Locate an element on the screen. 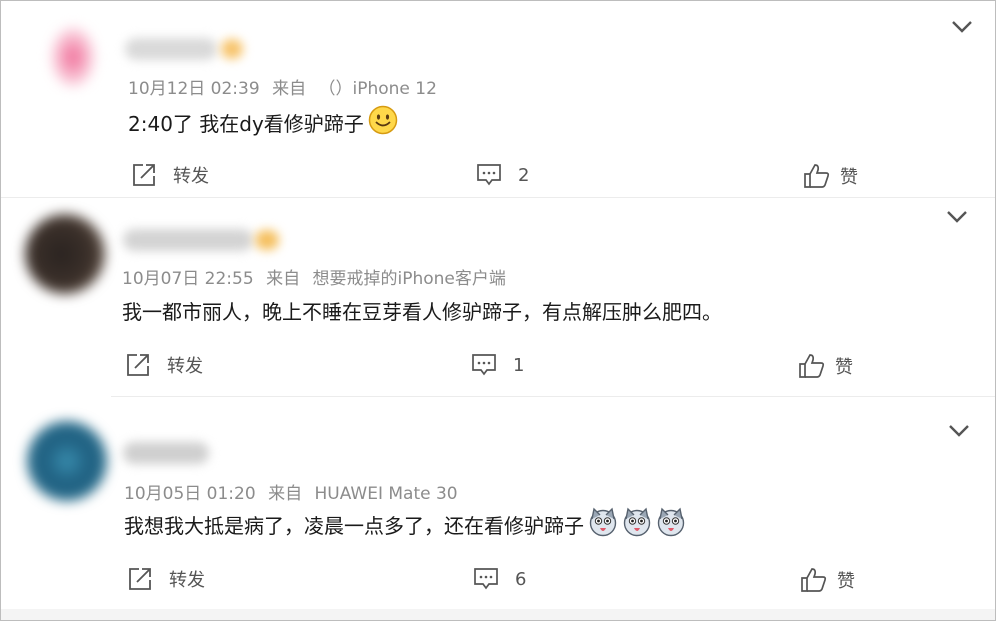  comment-body: 2:40了 我在dy看修驴蹄子 is located at coordinates (246, 124).